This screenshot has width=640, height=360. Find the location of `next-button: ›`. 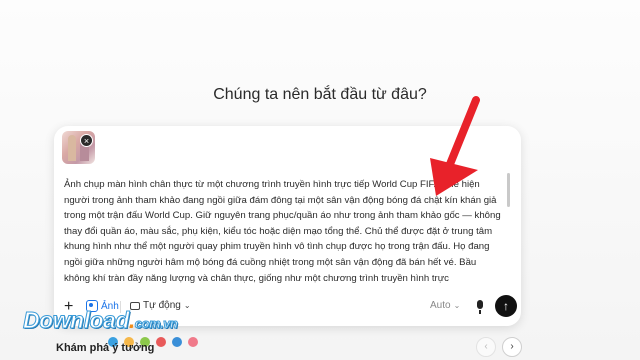

next-button: › is located at coordinates (512, 347).